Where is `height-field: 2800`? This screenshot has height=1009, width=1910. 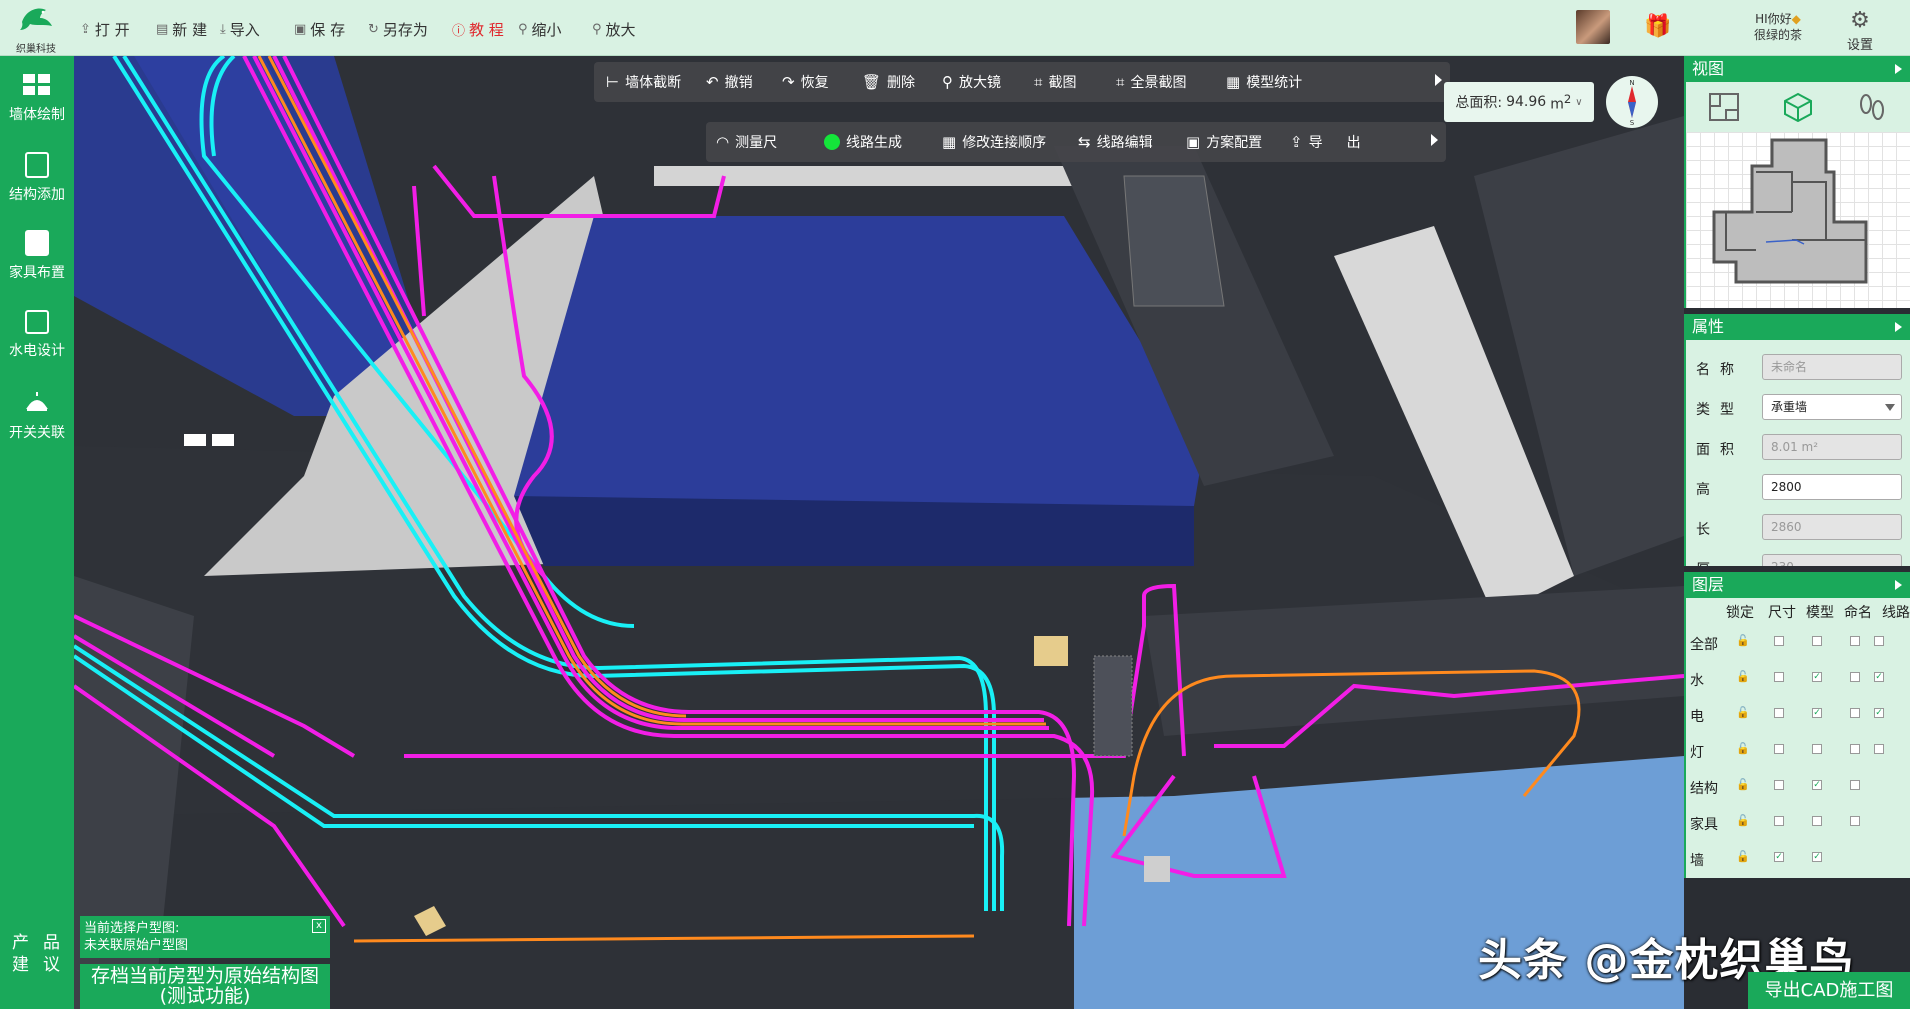
height-field: 2800 is located at coordinates (1832, 487).